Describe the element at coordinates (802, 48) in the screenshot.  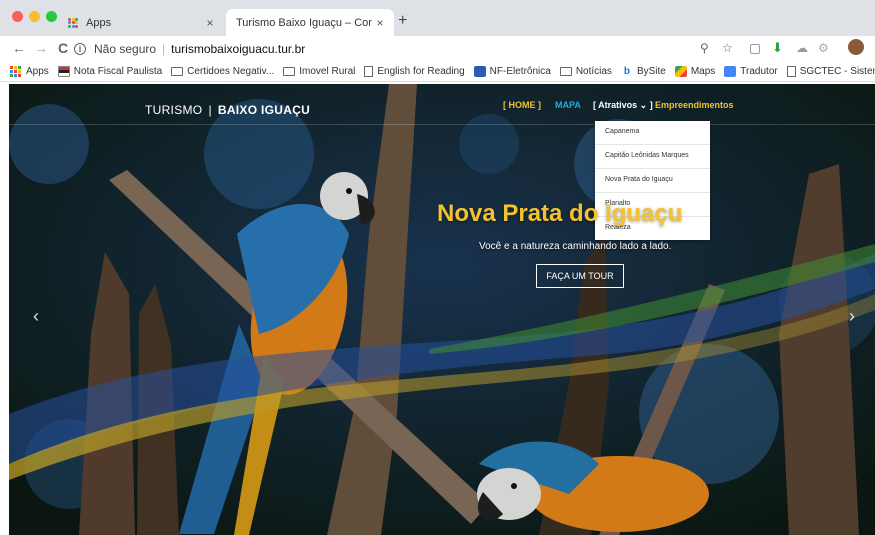
I see `cloud-extension-icon: ☁` at that location.